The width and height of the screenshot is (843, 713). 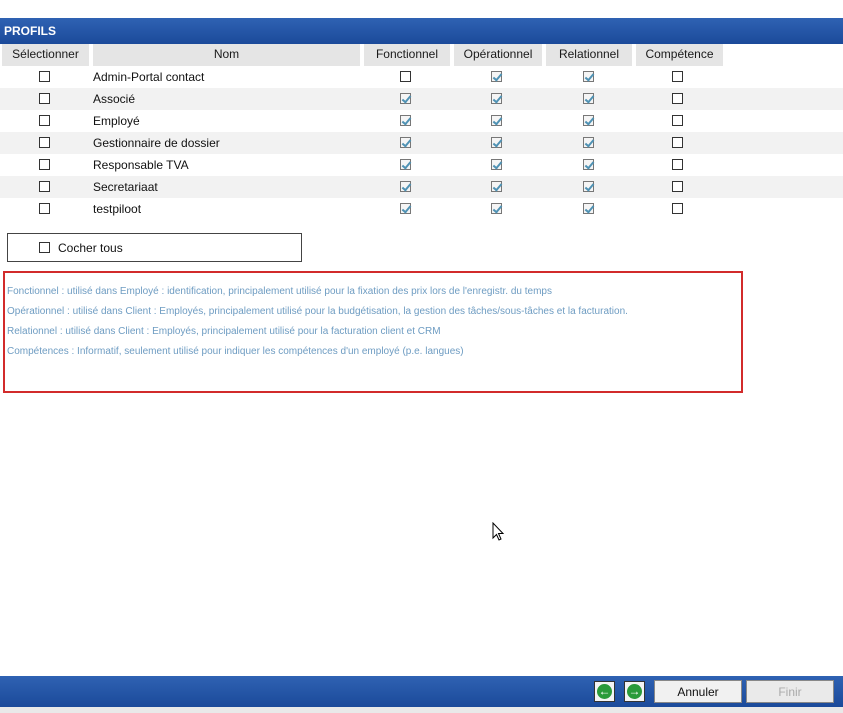 I want to click on profile-name: Responsable TVA, so click(x=141, y=165).